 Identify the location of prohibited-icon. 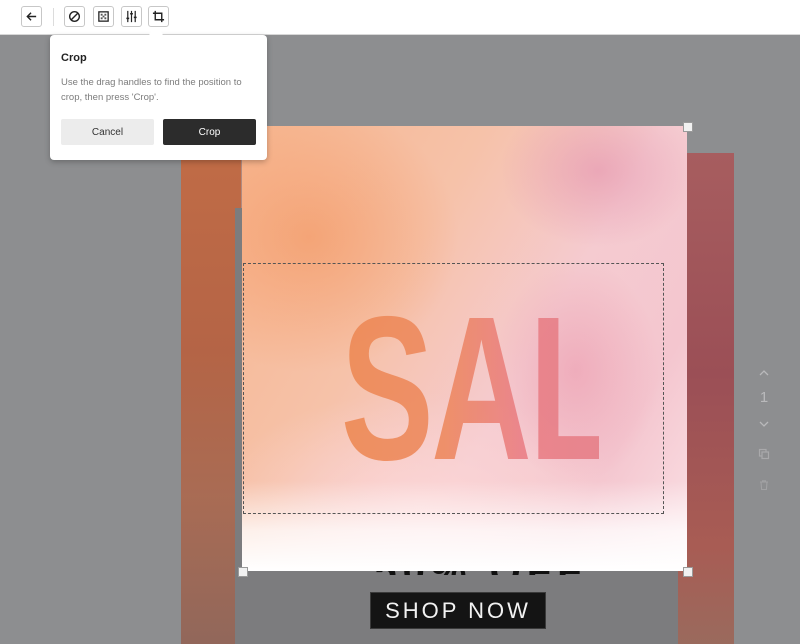
(74, 16).